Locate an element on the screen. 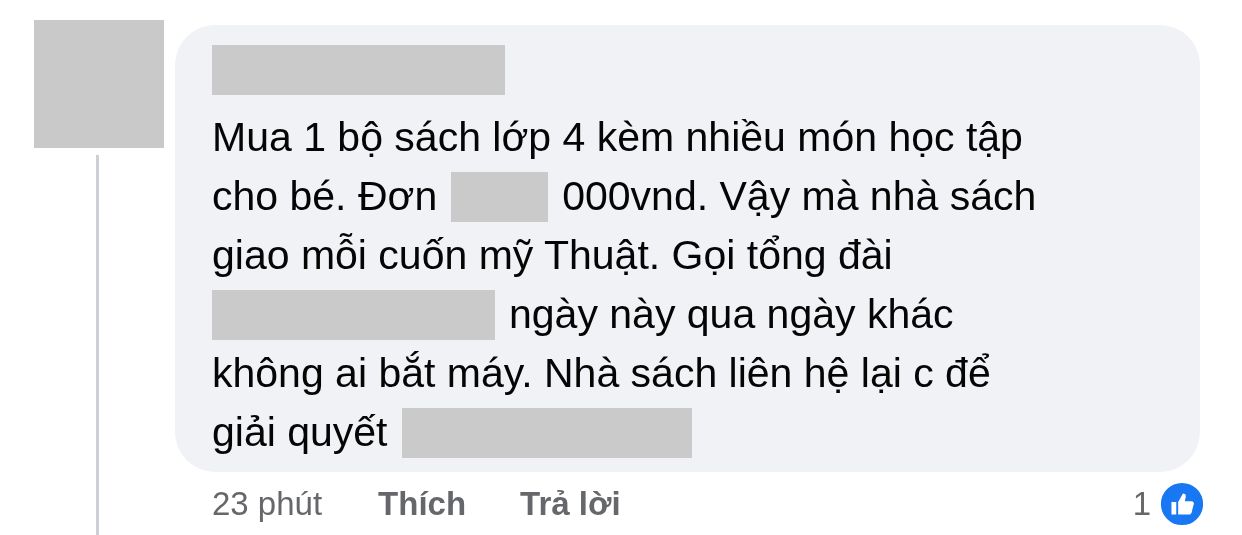 This screenshot has width=1242, height=535. comment-text: Mua 1 bộ sách lớp 4 kèm nhiều món học tập is located at coordinates (617, 137).